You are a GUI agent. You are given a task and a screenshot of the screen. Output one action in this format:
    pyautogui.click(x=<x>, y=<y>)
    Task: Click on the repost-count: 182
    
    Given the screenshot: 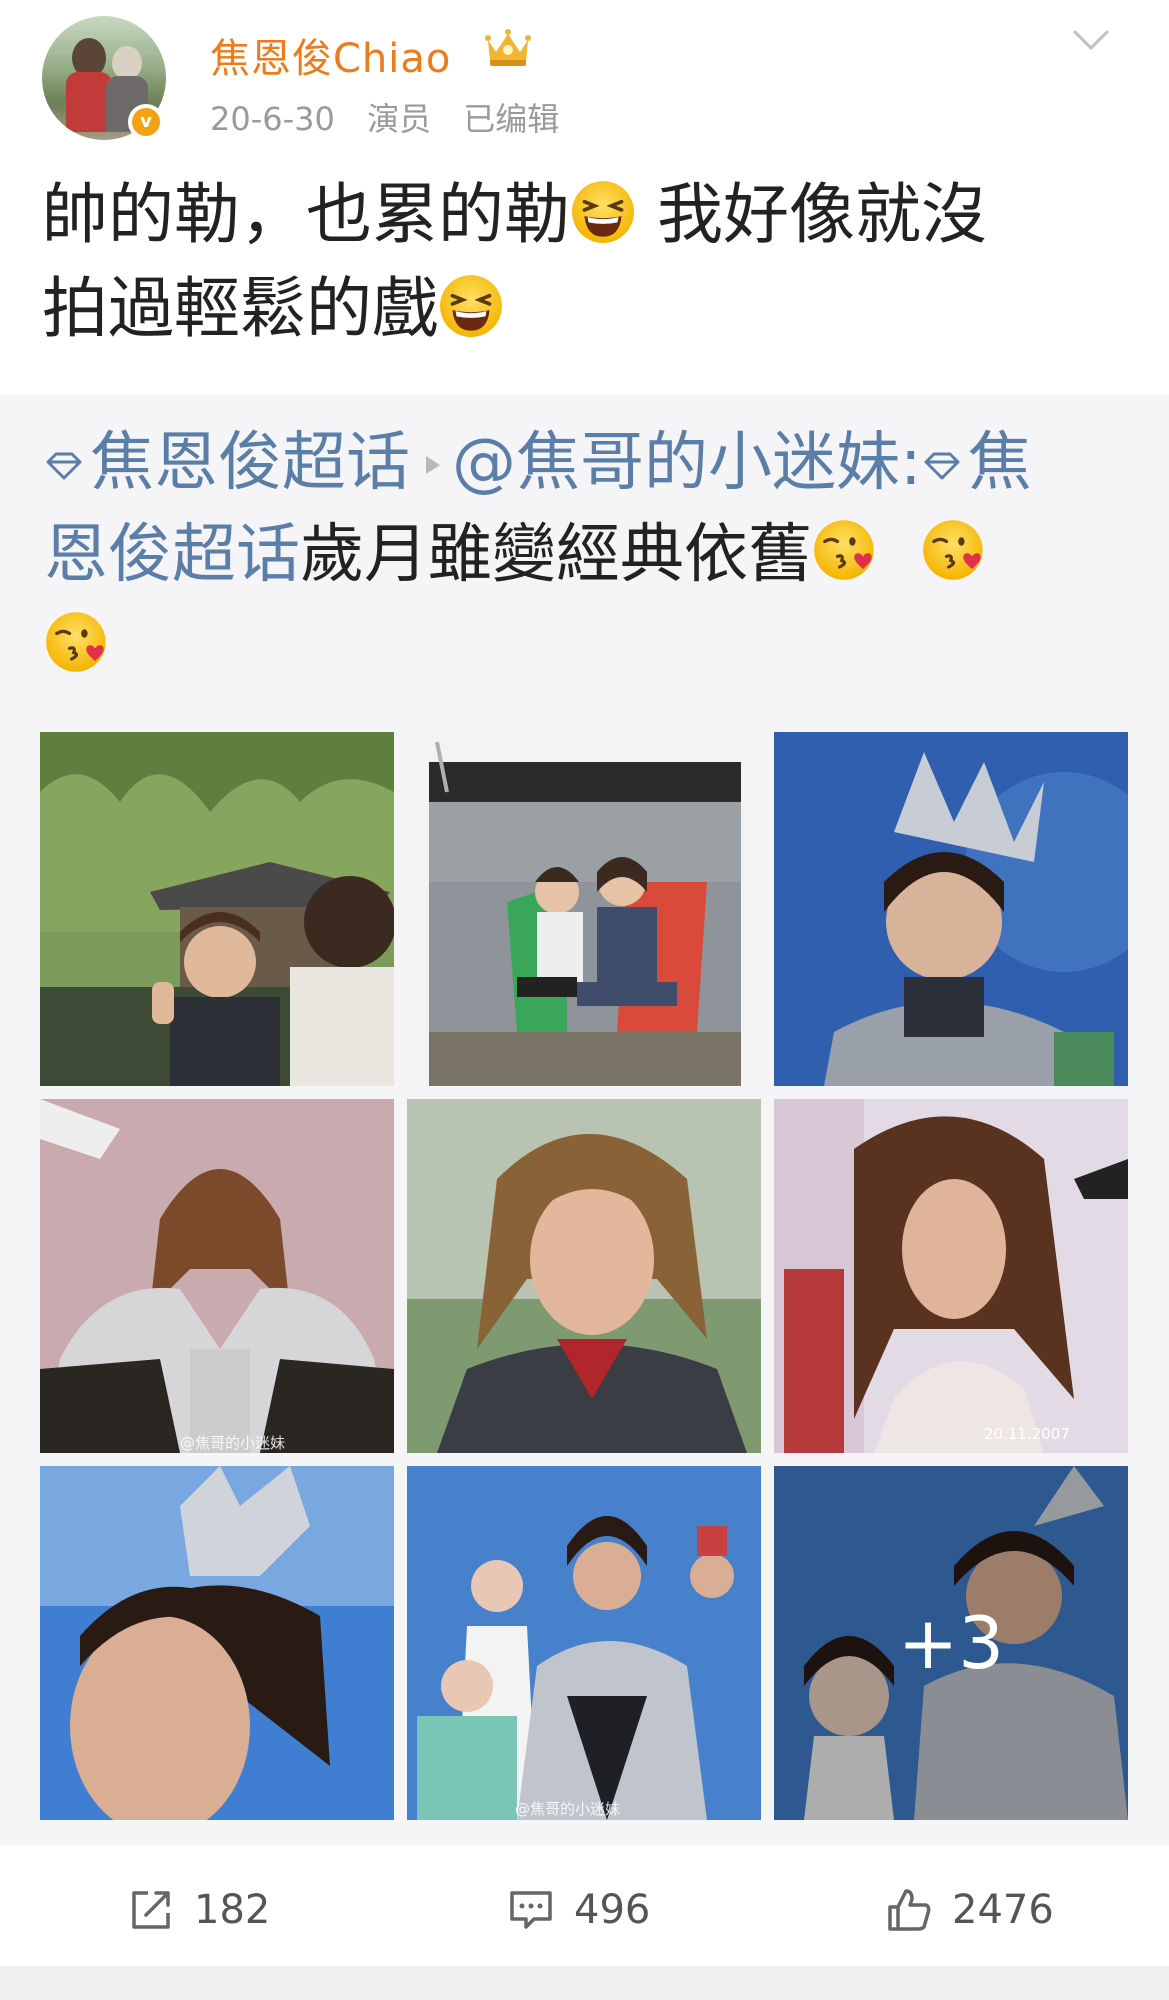 What is the action you would take?
    pyautogui.click(x=232, y=1910)
    